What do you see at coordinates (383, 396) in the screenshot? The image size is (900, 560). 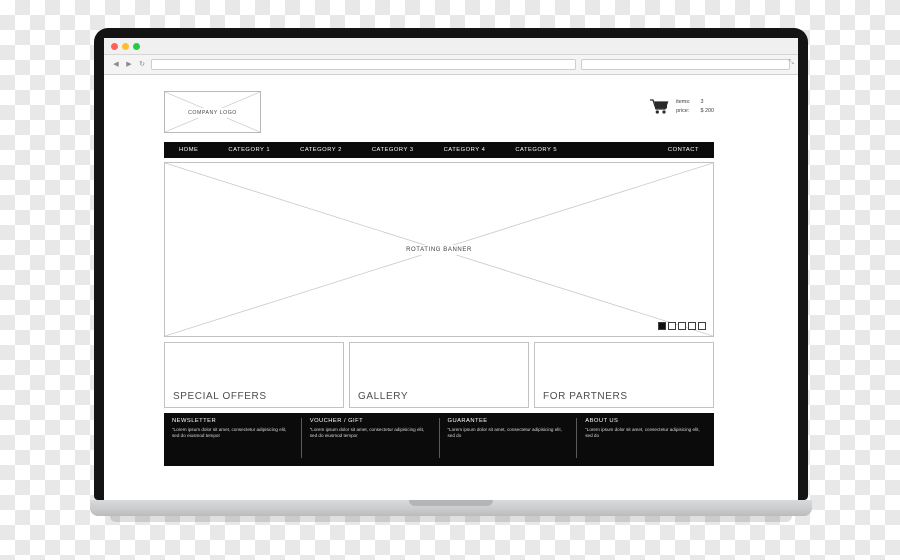 I see `promo-label-gallery: GALLERY` at bounding box center [383, 396].